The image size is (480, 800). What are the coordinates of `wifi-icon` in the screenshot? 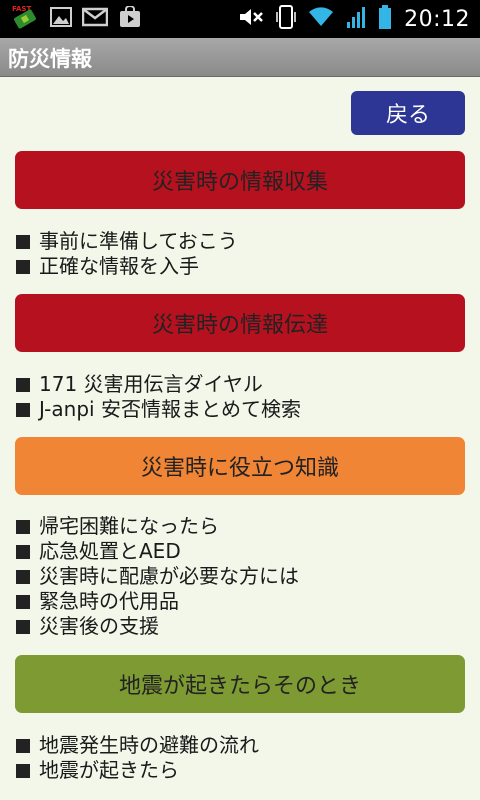 It's located at (321, 19).